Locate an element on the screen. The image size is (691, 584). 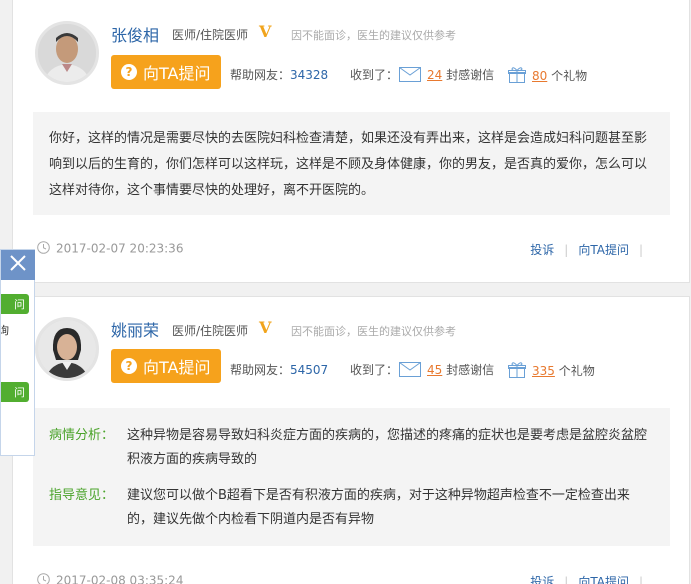
gifts-count: 80 is located at coordinates (539, 76).